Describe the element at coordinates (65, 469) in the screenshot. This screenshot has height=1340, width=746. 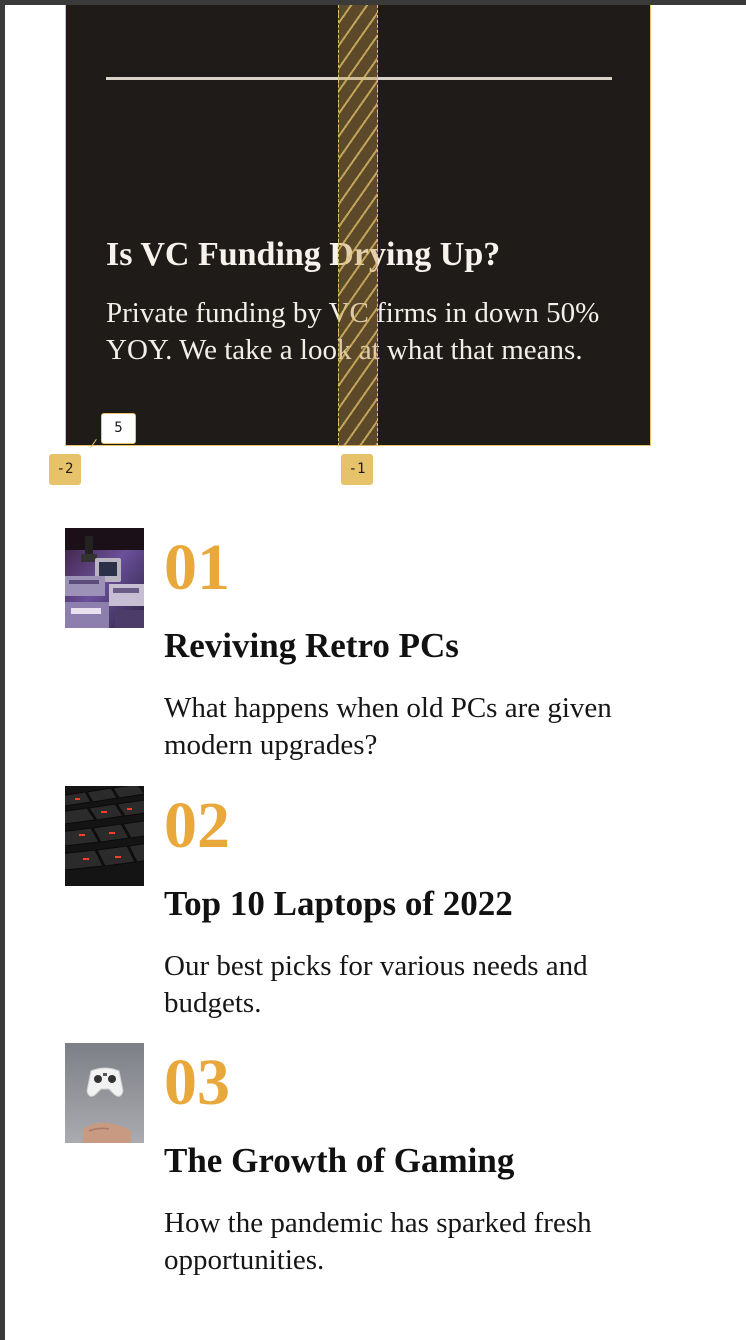
I see `grid-line-label-left: -2` at that location.